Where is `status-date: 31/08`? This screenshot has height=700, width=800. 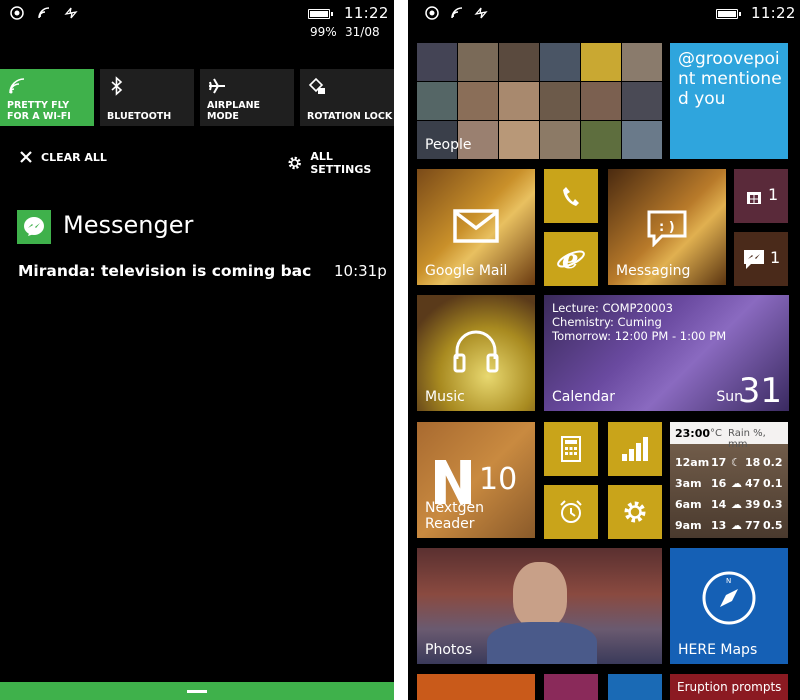
status-date: 31/08 is located at coordinates (362, 32).